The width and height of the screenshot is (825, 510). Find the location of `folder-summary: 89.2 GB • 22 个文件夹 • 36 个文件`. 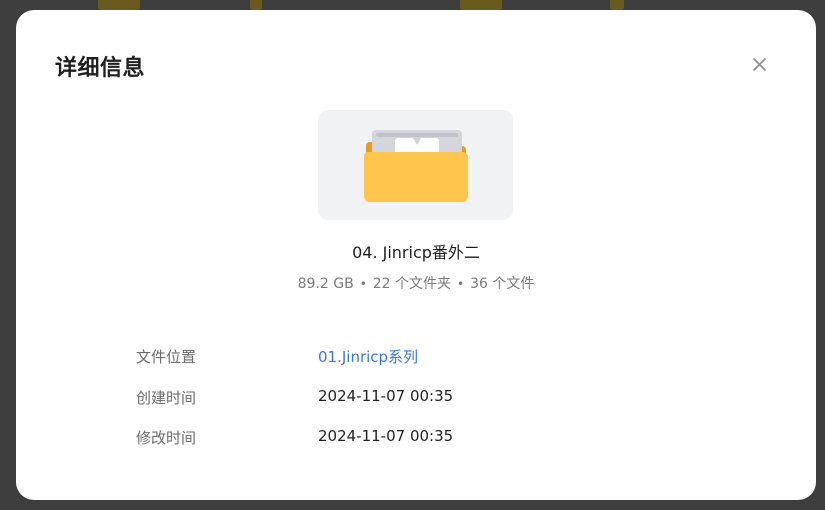

folder-summary: 89.2 GB • 22 个文件夹 • 36 个文件 is located at coordinates (416, 283).